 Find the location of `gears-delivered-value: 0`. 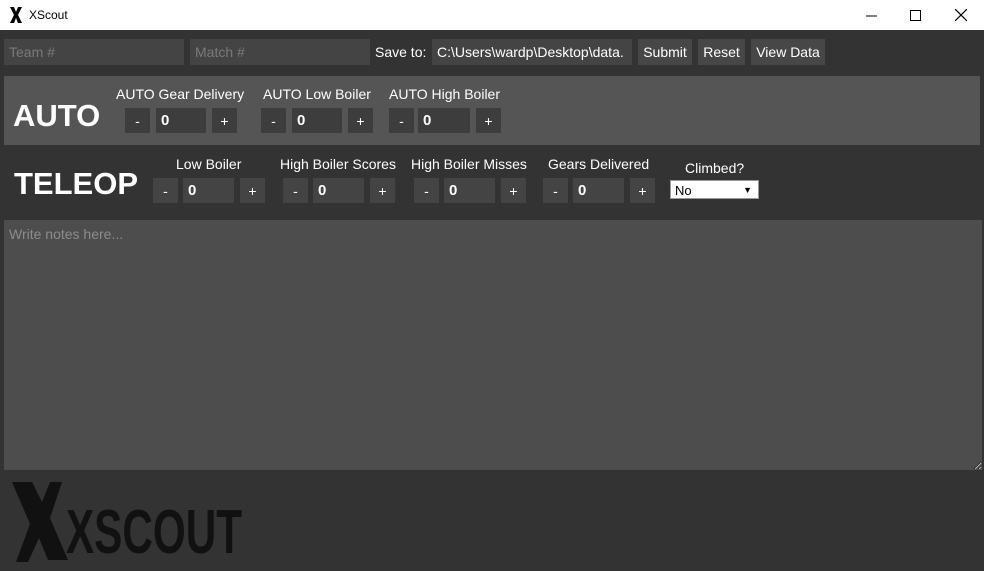

gears-delivered-value: 0 is located at coordinates (598, 190).